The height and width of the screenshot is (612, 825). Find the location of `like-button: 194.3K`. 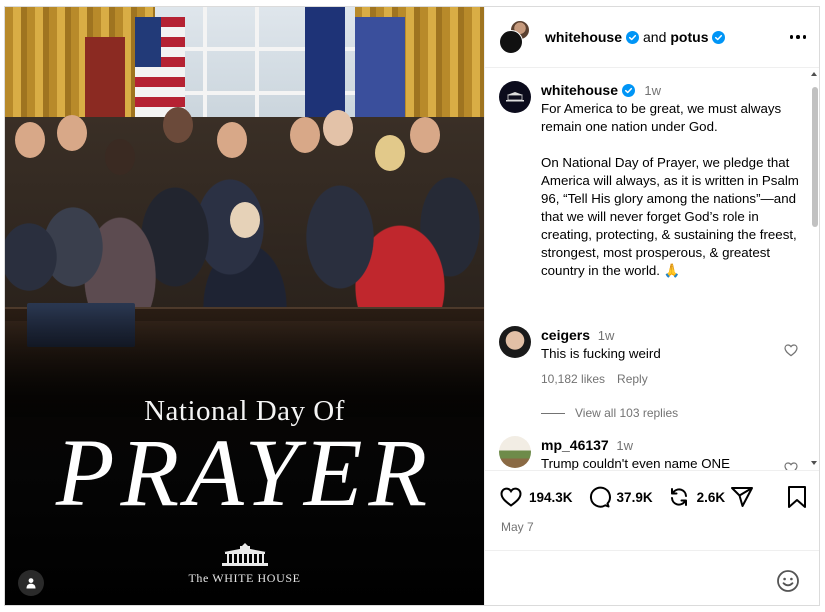

like-button: 194.3K is located at coordinates (536, 497).